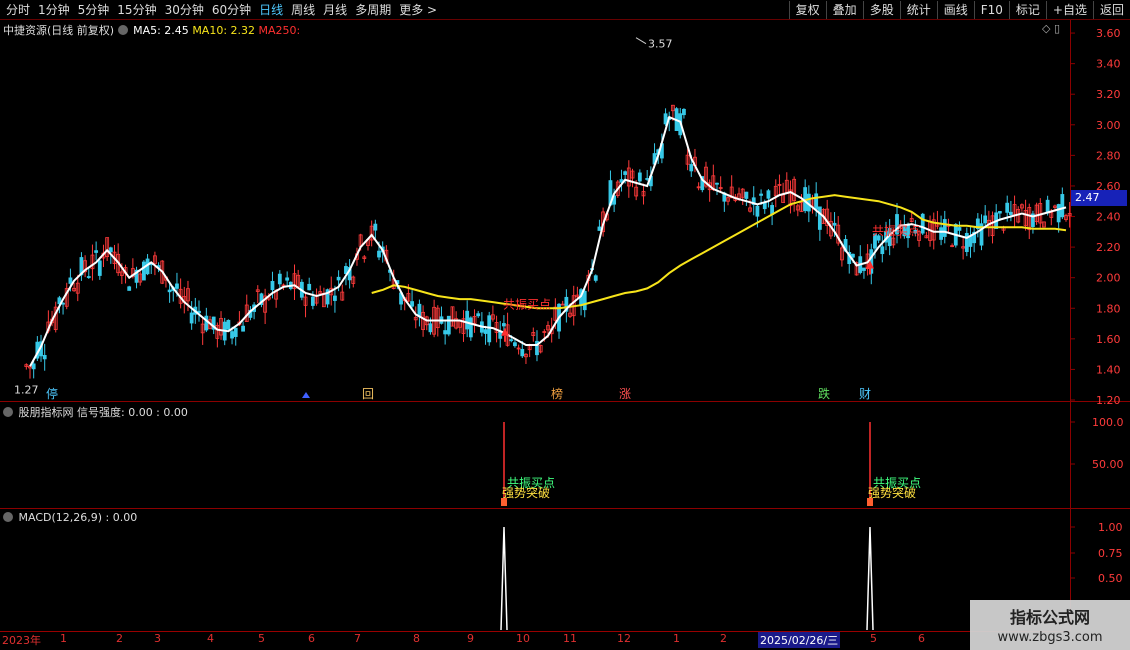 The width and height of the screenshot is (1130, 650). Describe the element at coordinates (136, 10) in the screenshot. I see `period-tab-15min: 15分钟` at that location.